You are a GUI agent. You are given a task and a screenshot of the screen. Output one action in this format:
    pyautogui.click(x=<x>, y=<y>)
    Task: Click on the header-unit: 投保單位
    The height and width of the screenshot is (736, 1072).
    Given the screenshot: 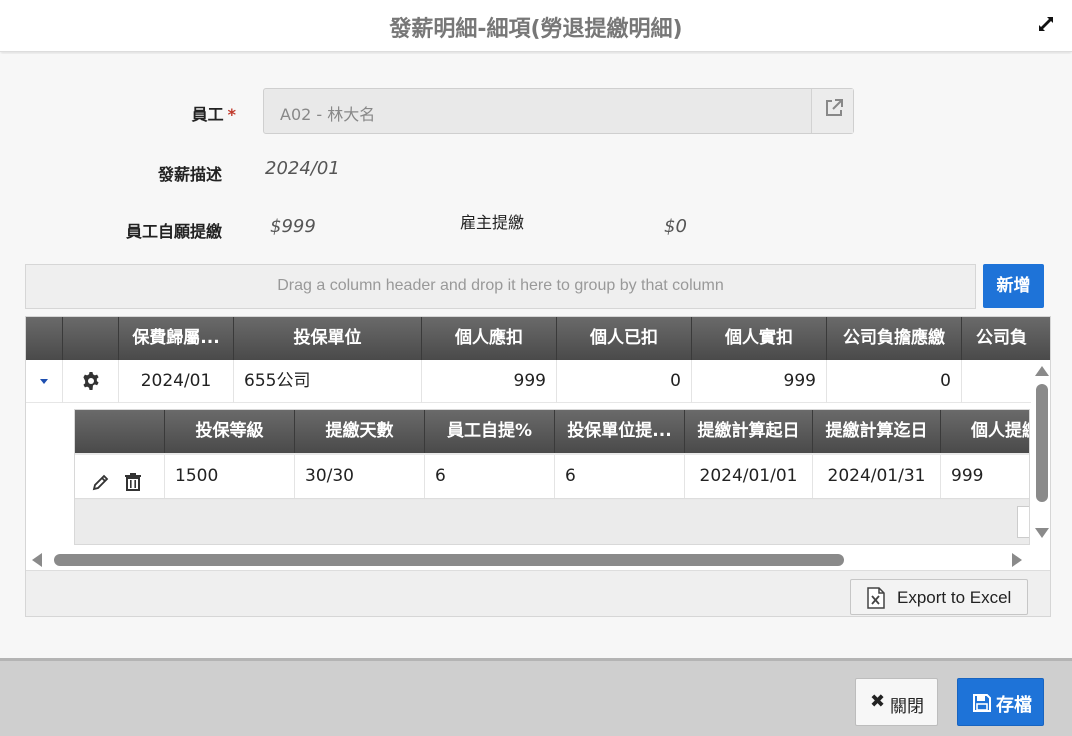 What is the action you would take?
    pyautogui.click(x=328, y=338)
    